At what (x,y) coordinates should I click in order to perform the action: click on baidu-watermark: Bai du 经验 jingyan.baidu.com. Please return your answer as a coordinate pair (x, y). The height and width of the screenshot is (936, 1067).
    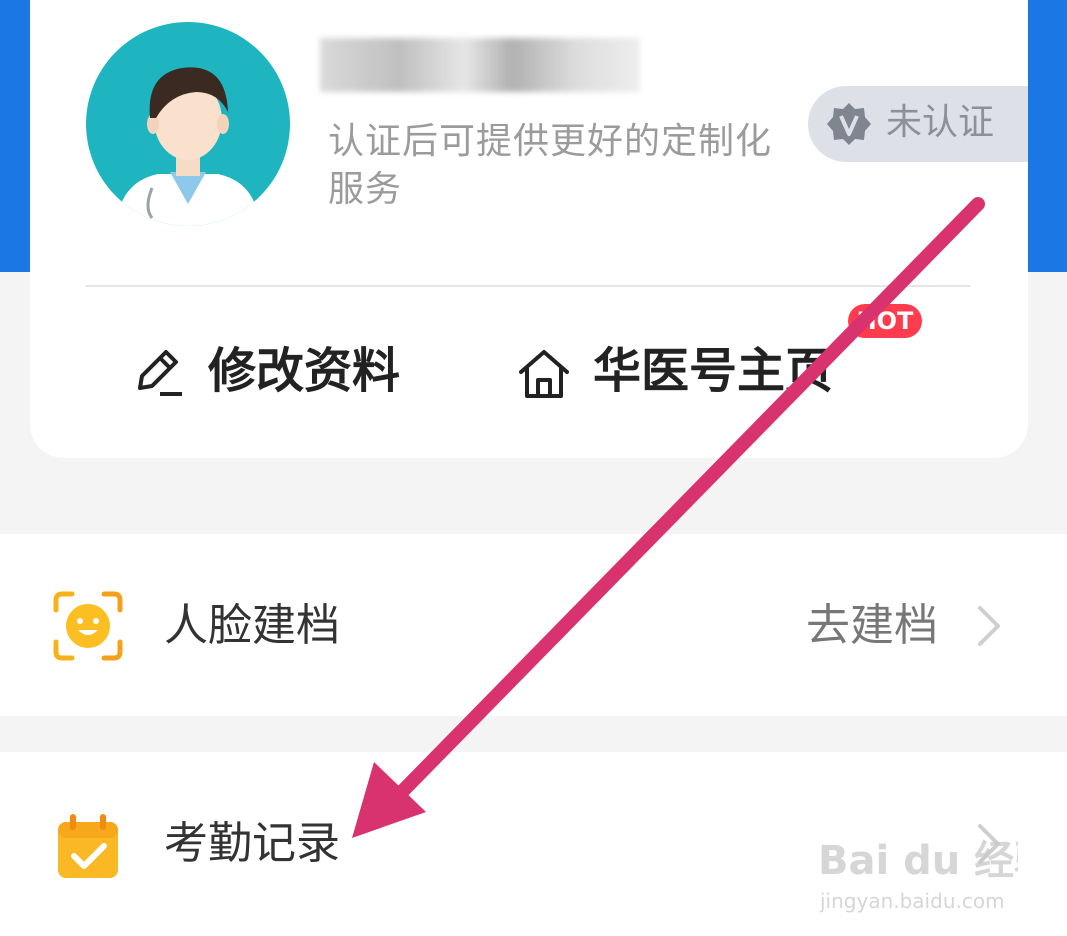
    Looking at the image, I should click on (918, 875).